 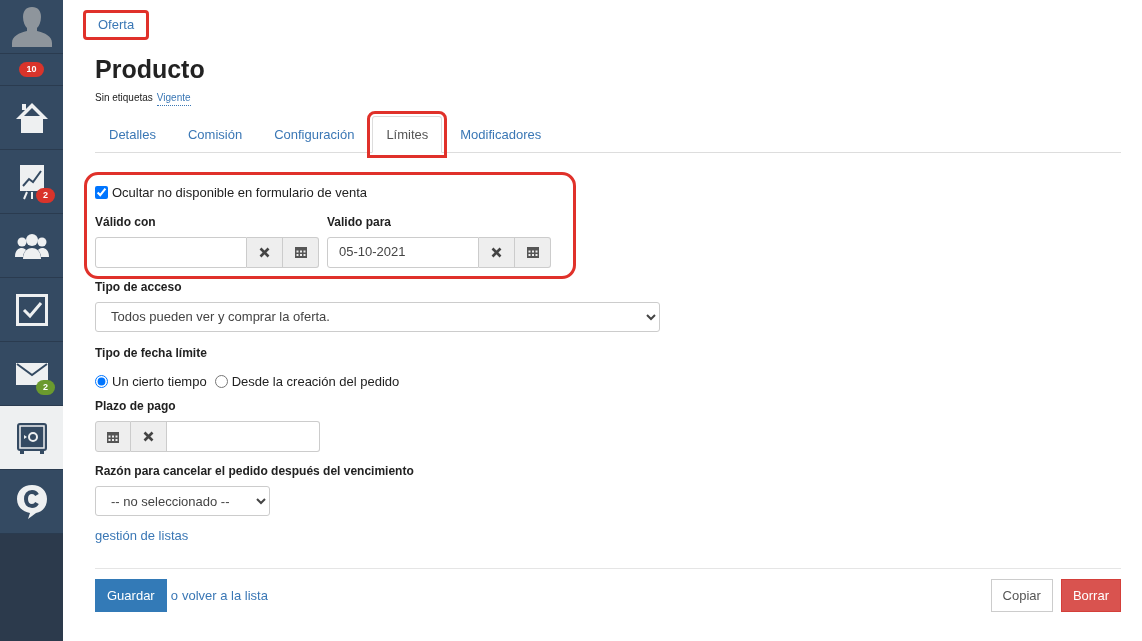 I want to click on tab: Modificadores, so click(x=501, y=134).